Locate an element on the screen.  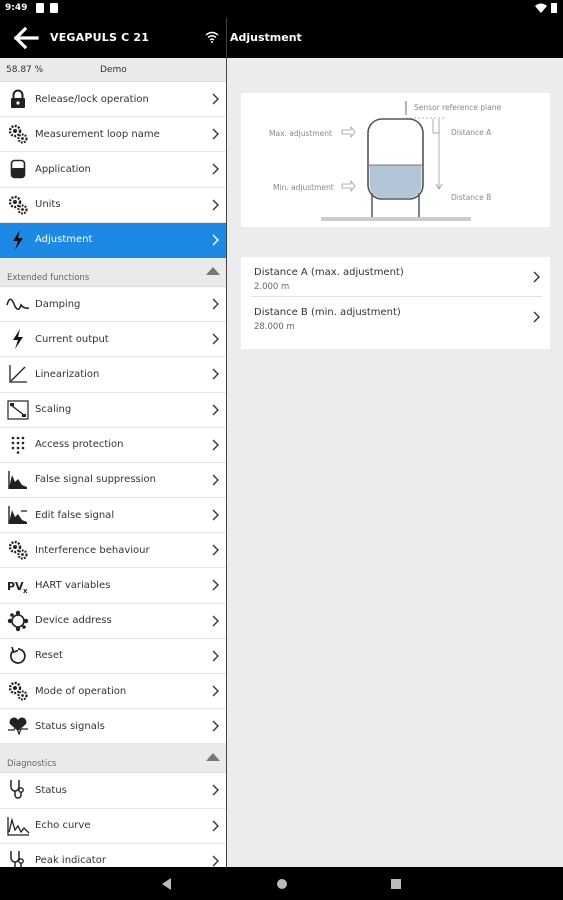
menu-item-label: Status signals is located at coordinates (70, 726).